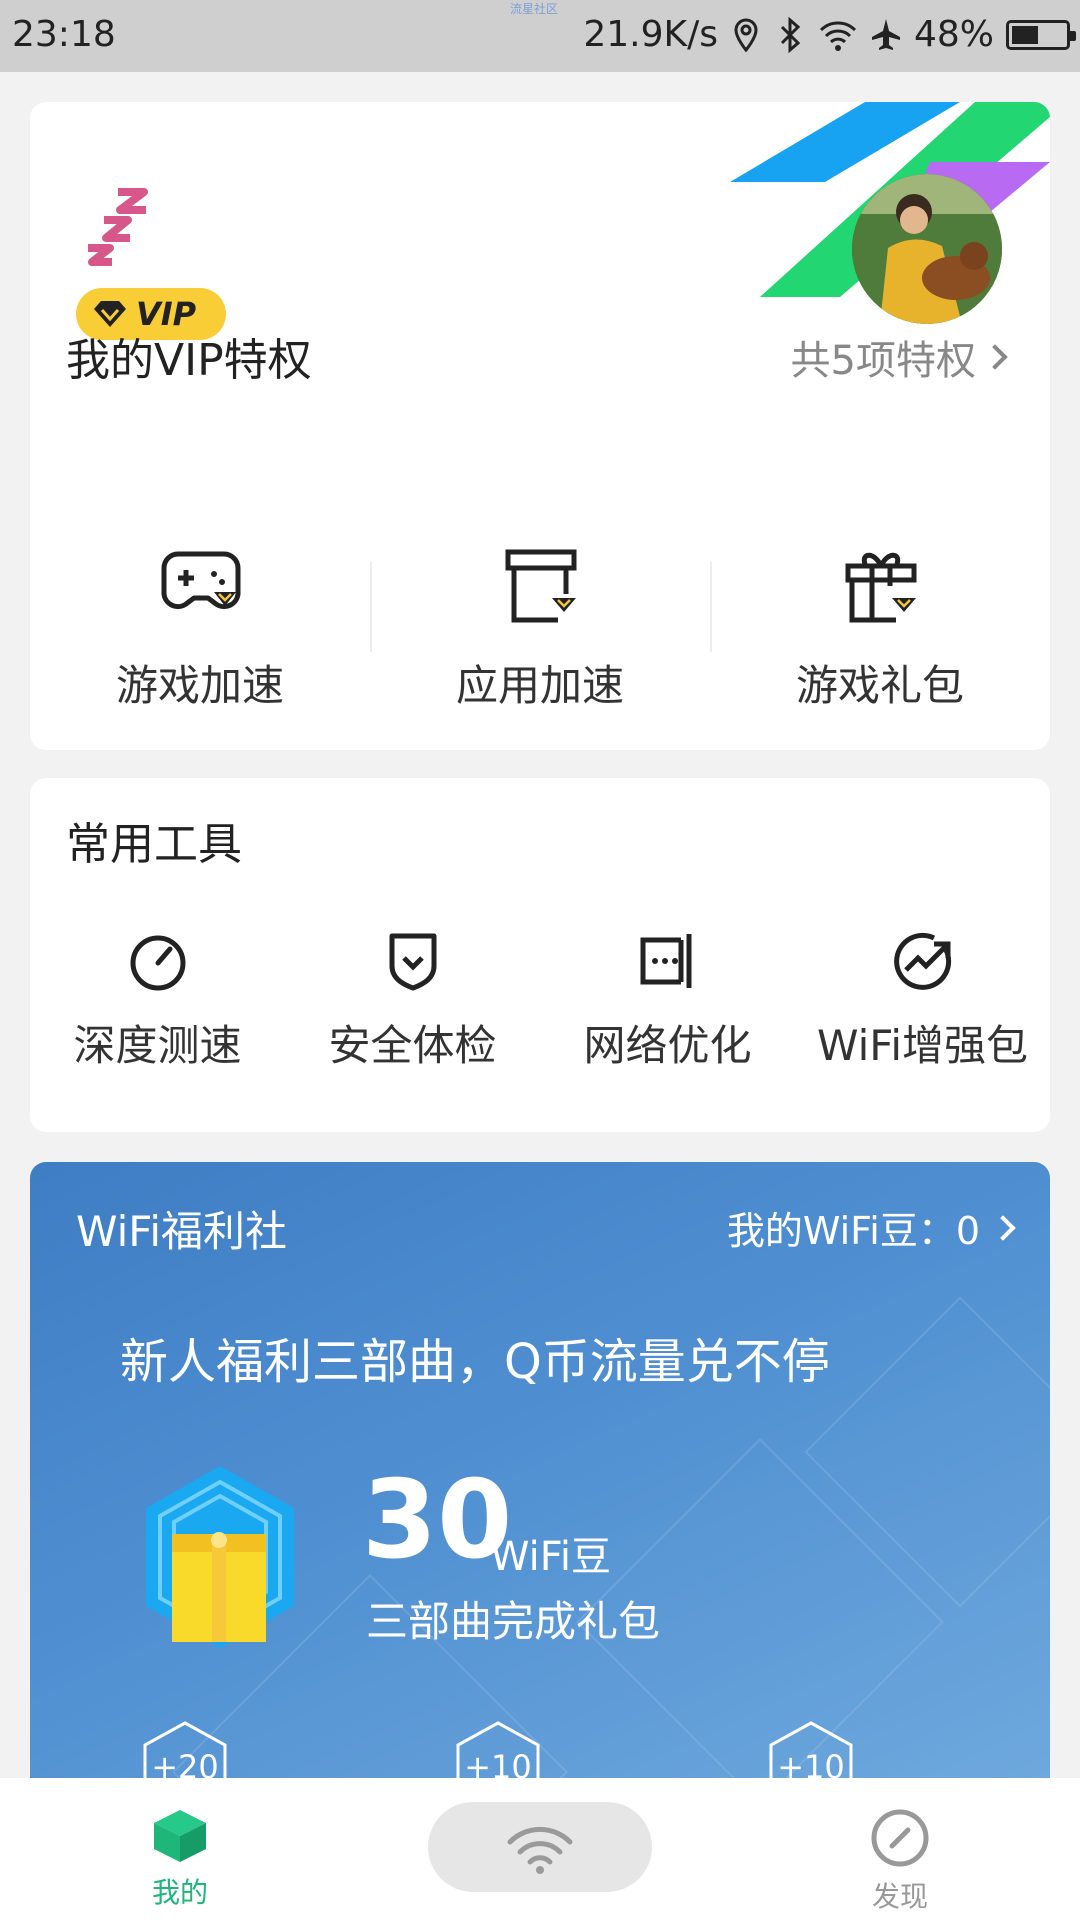  What do you see at coordinates (953, 34) in the screenshot?
I see `battery-percent: 48%` at bounding box center [953, 34].